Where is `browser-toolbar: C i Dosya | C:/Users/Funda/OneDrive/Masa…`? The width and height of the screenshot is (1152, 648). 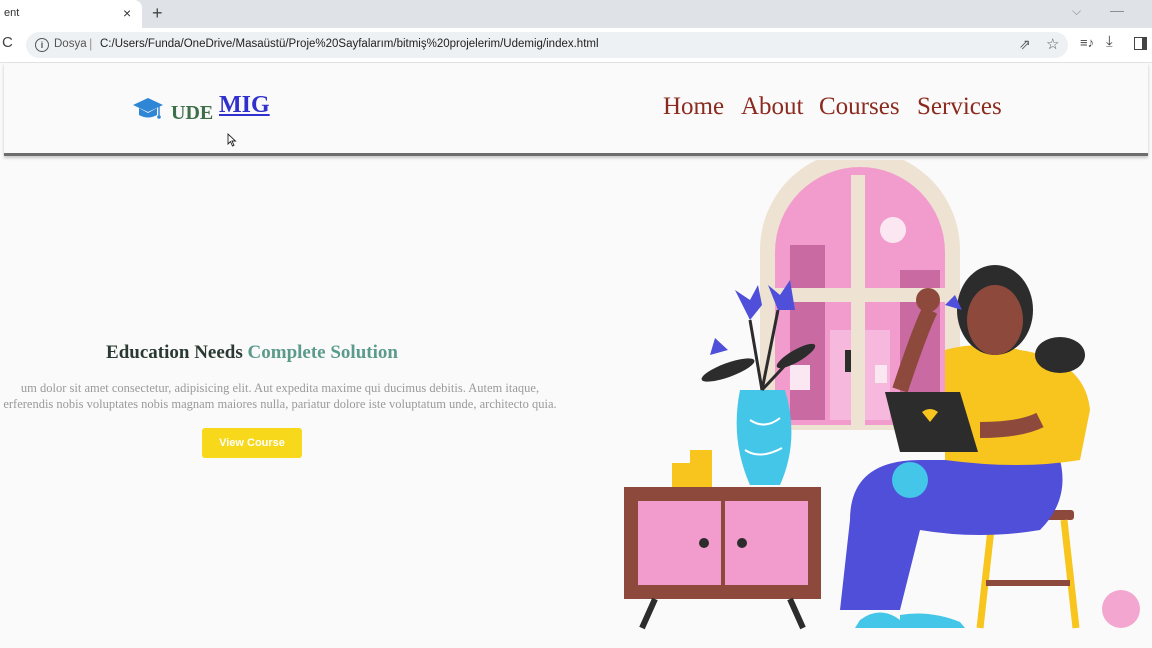 browser-toolbar: C i Dosya | C:/Users/Funda/OneDrive/Masa… is located at coordinates (576, 45).